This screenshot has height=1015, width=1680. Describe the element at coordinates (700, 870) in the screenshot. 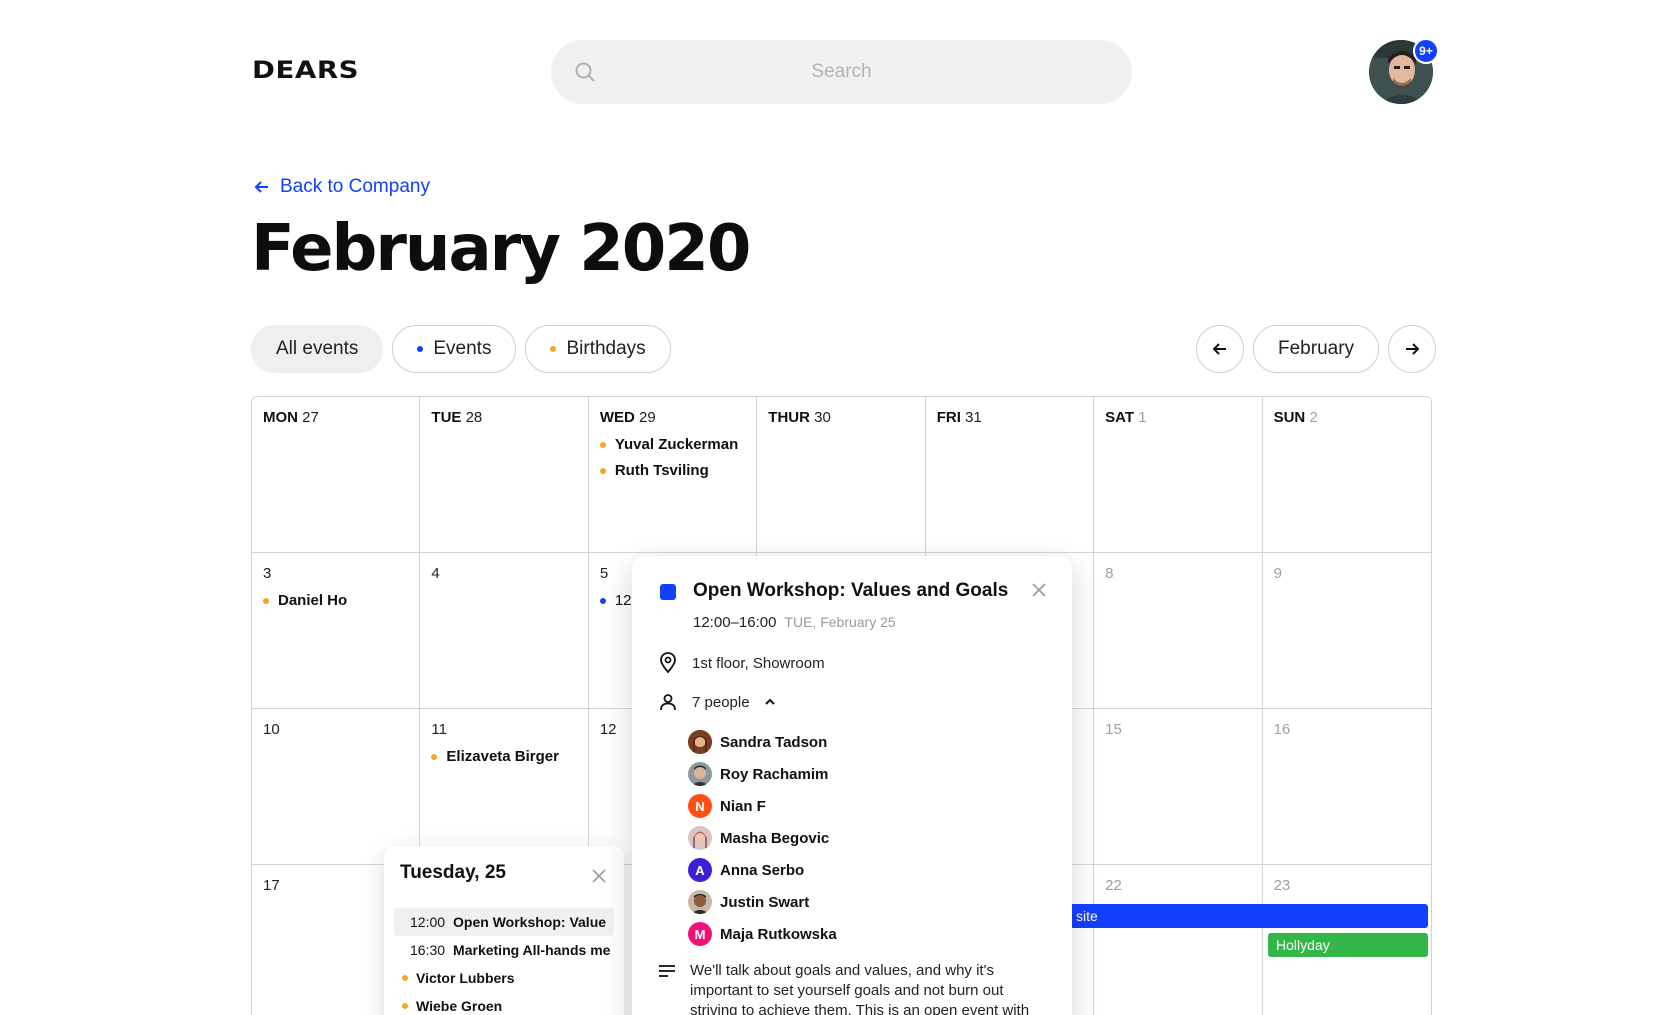

I see `avatar: A` at that location.